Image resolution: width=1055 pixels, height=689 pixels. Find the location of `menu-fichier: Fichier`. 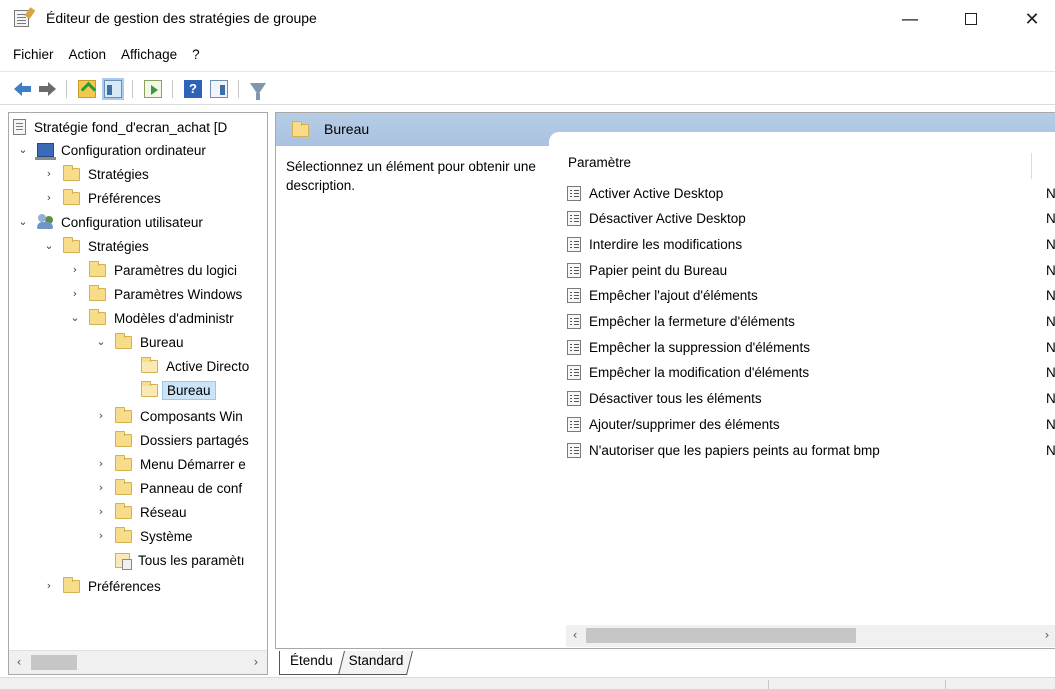

menu-fichier: Fichier is located at coordinates (33, 54).